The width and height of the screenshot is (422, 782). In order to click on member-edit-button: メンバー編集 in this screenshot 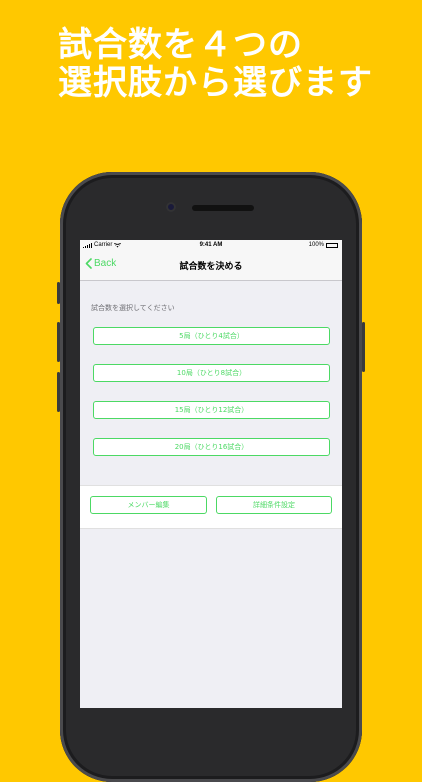, I will do `click(148, 505)`.